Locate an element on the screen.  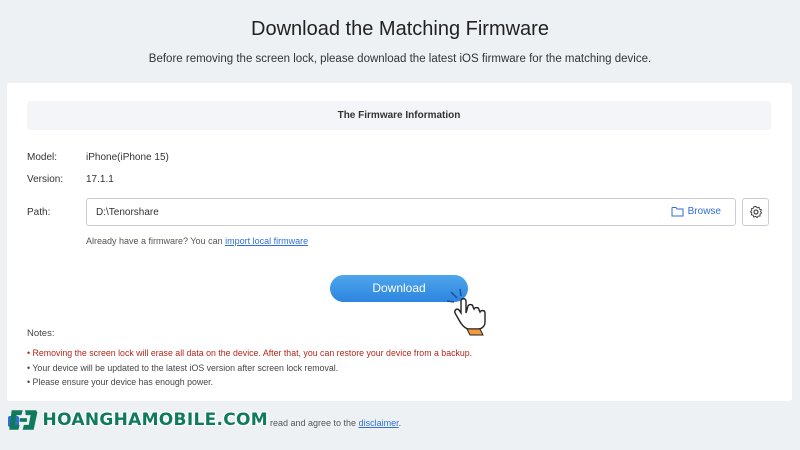
import-local-firmware-link: import local firmware is located at coordinates (266, 241).